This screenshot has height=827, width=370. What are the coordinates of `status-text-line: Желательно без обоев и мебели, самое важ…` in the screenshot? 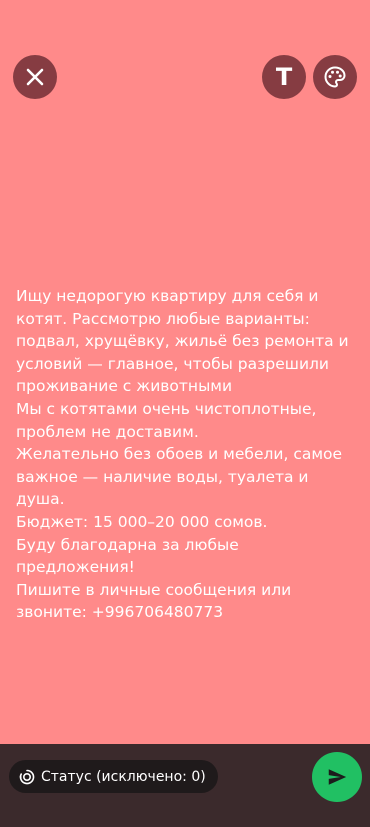 It's located at (179, 477).